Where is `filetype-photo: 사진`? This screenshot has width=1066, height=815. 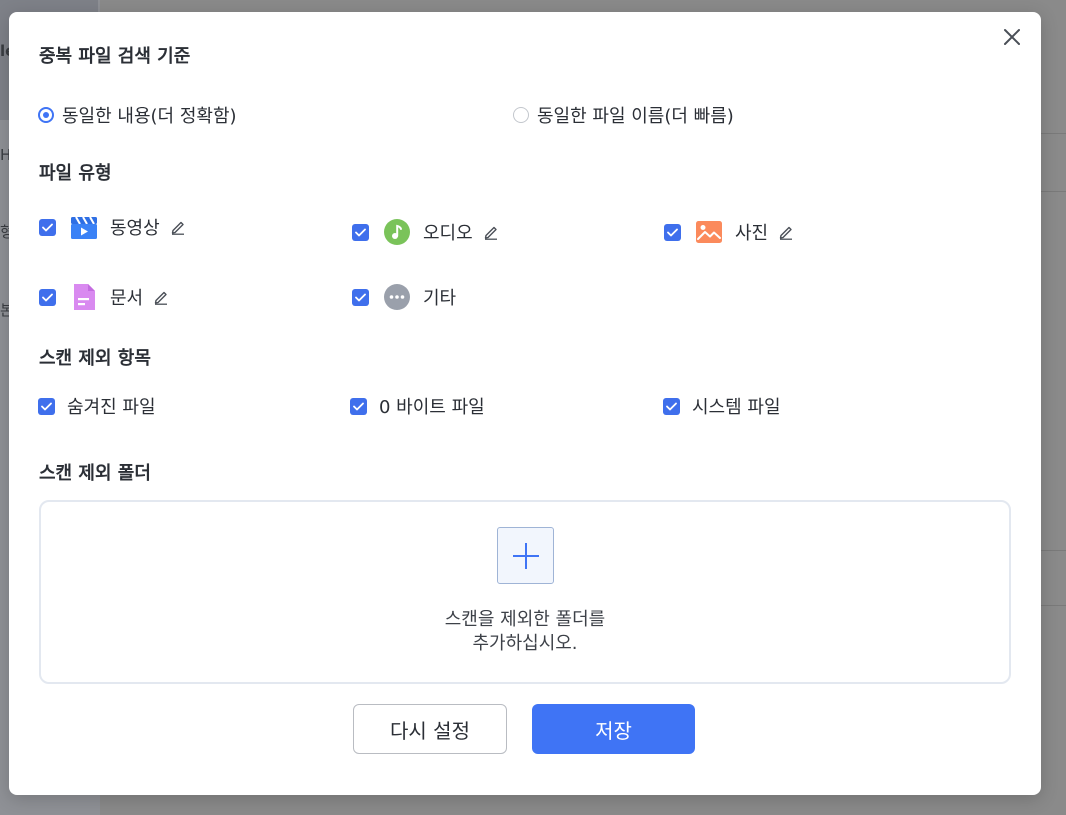 filetype-photo: 사진 is located at coordinates (729, 232).